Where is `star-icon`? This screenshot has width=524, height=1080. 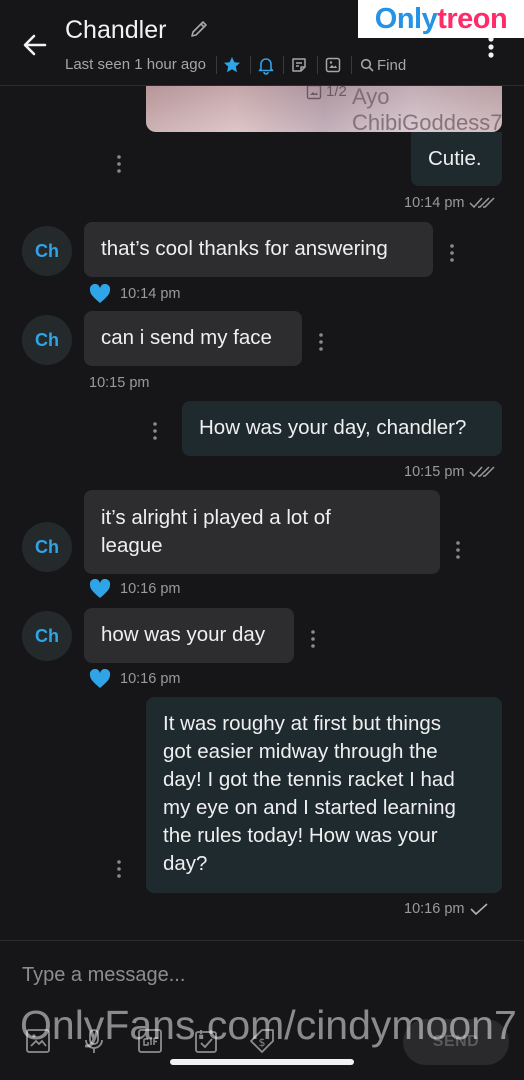 star-icon is located at coordinates (232, 65).